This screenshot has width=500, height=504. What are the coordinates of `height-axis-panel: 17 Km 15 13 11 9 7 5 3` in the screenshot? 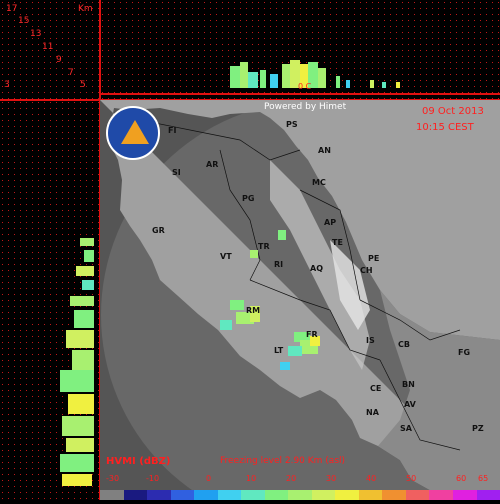 It's located at (50, 50).